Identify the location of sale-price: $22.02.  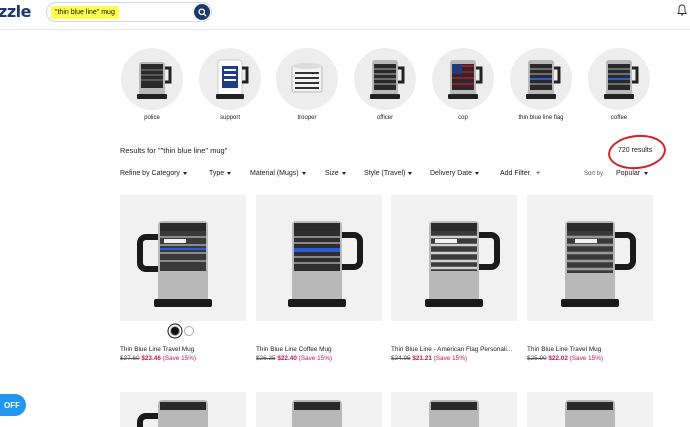
(558, 358).